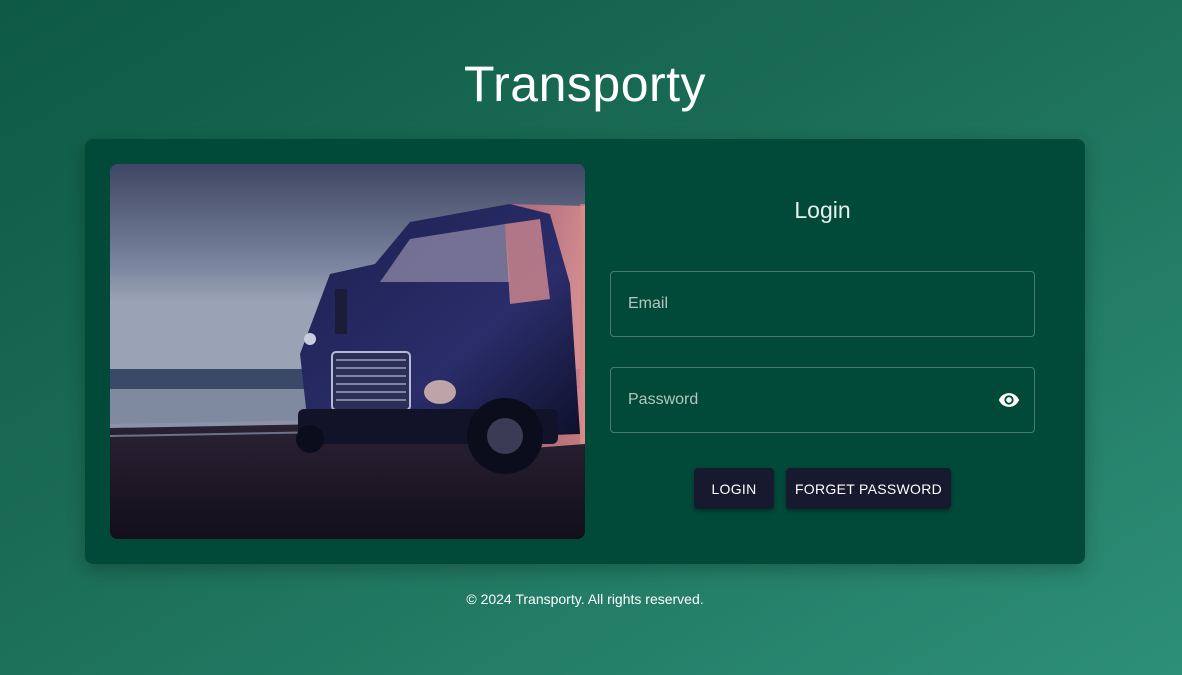  Describe the element at coordinates (734, 488) in the screenshot. I see `login-button: LOGIN` at that location.